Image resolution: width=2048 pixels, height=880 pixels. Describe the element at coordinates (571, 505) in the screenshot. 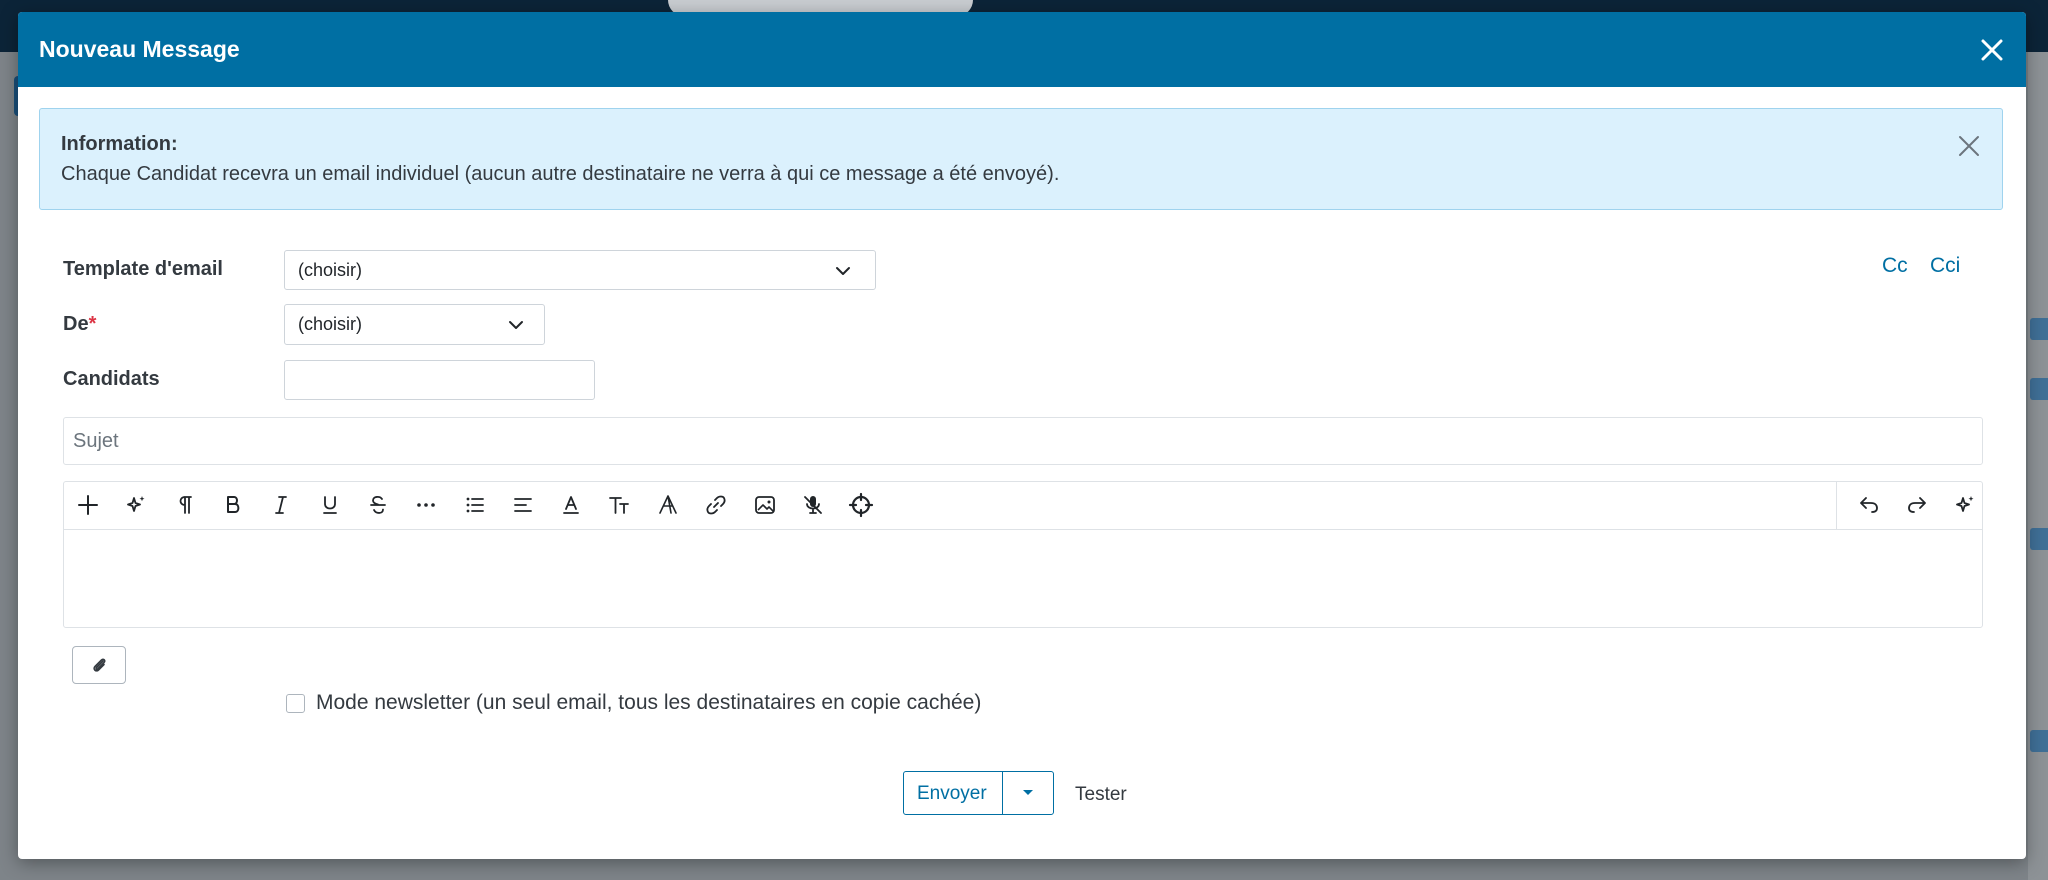

I see `font-color-icon` at that location.